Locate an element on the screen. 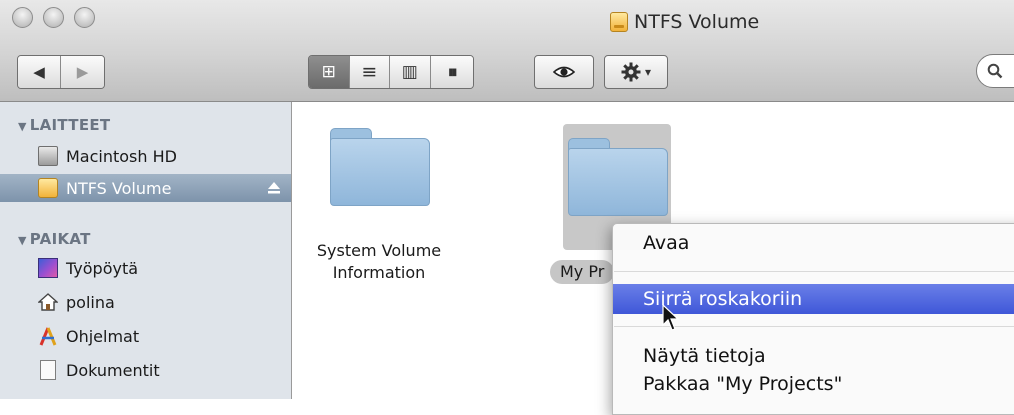  folder-label-system-volume-information: System Volume Information is located at coordinates (379, 262).